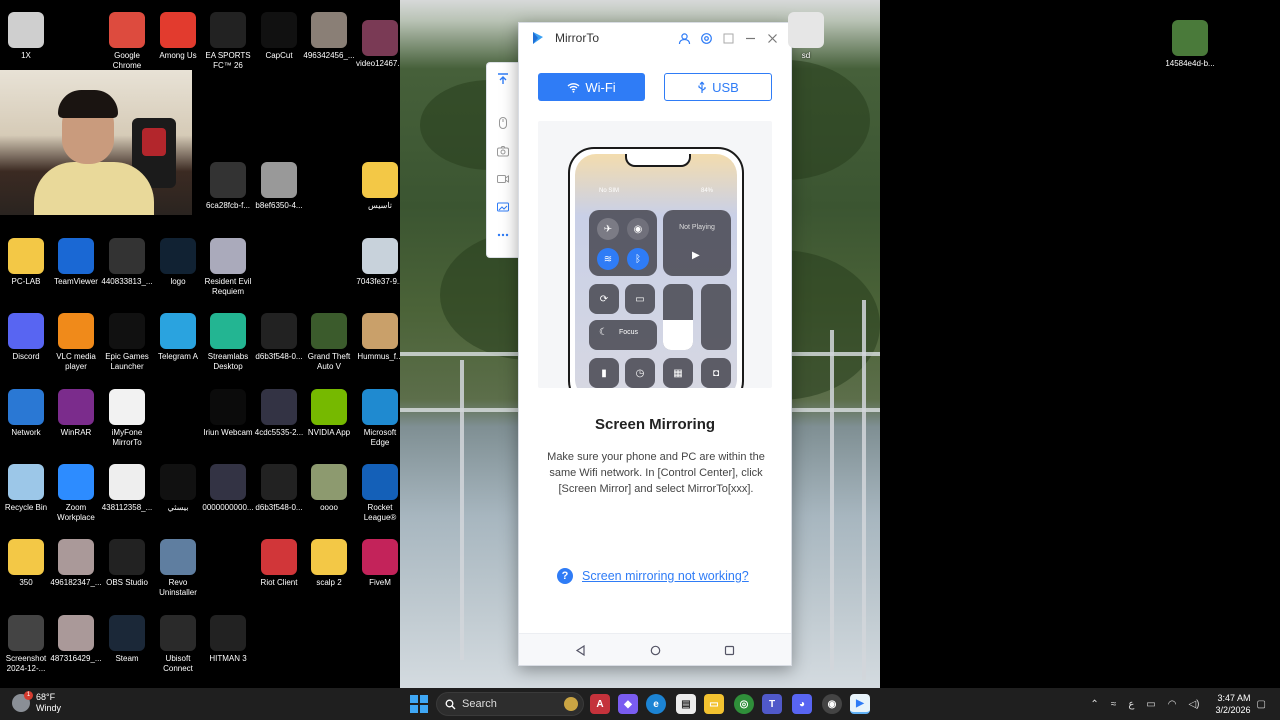 The height and width of the screenshot is (720, 1280). Describe the element at coordinates (1172, 704) in the screenshot. I see `wifi-tray-icon: ◠` at that location.